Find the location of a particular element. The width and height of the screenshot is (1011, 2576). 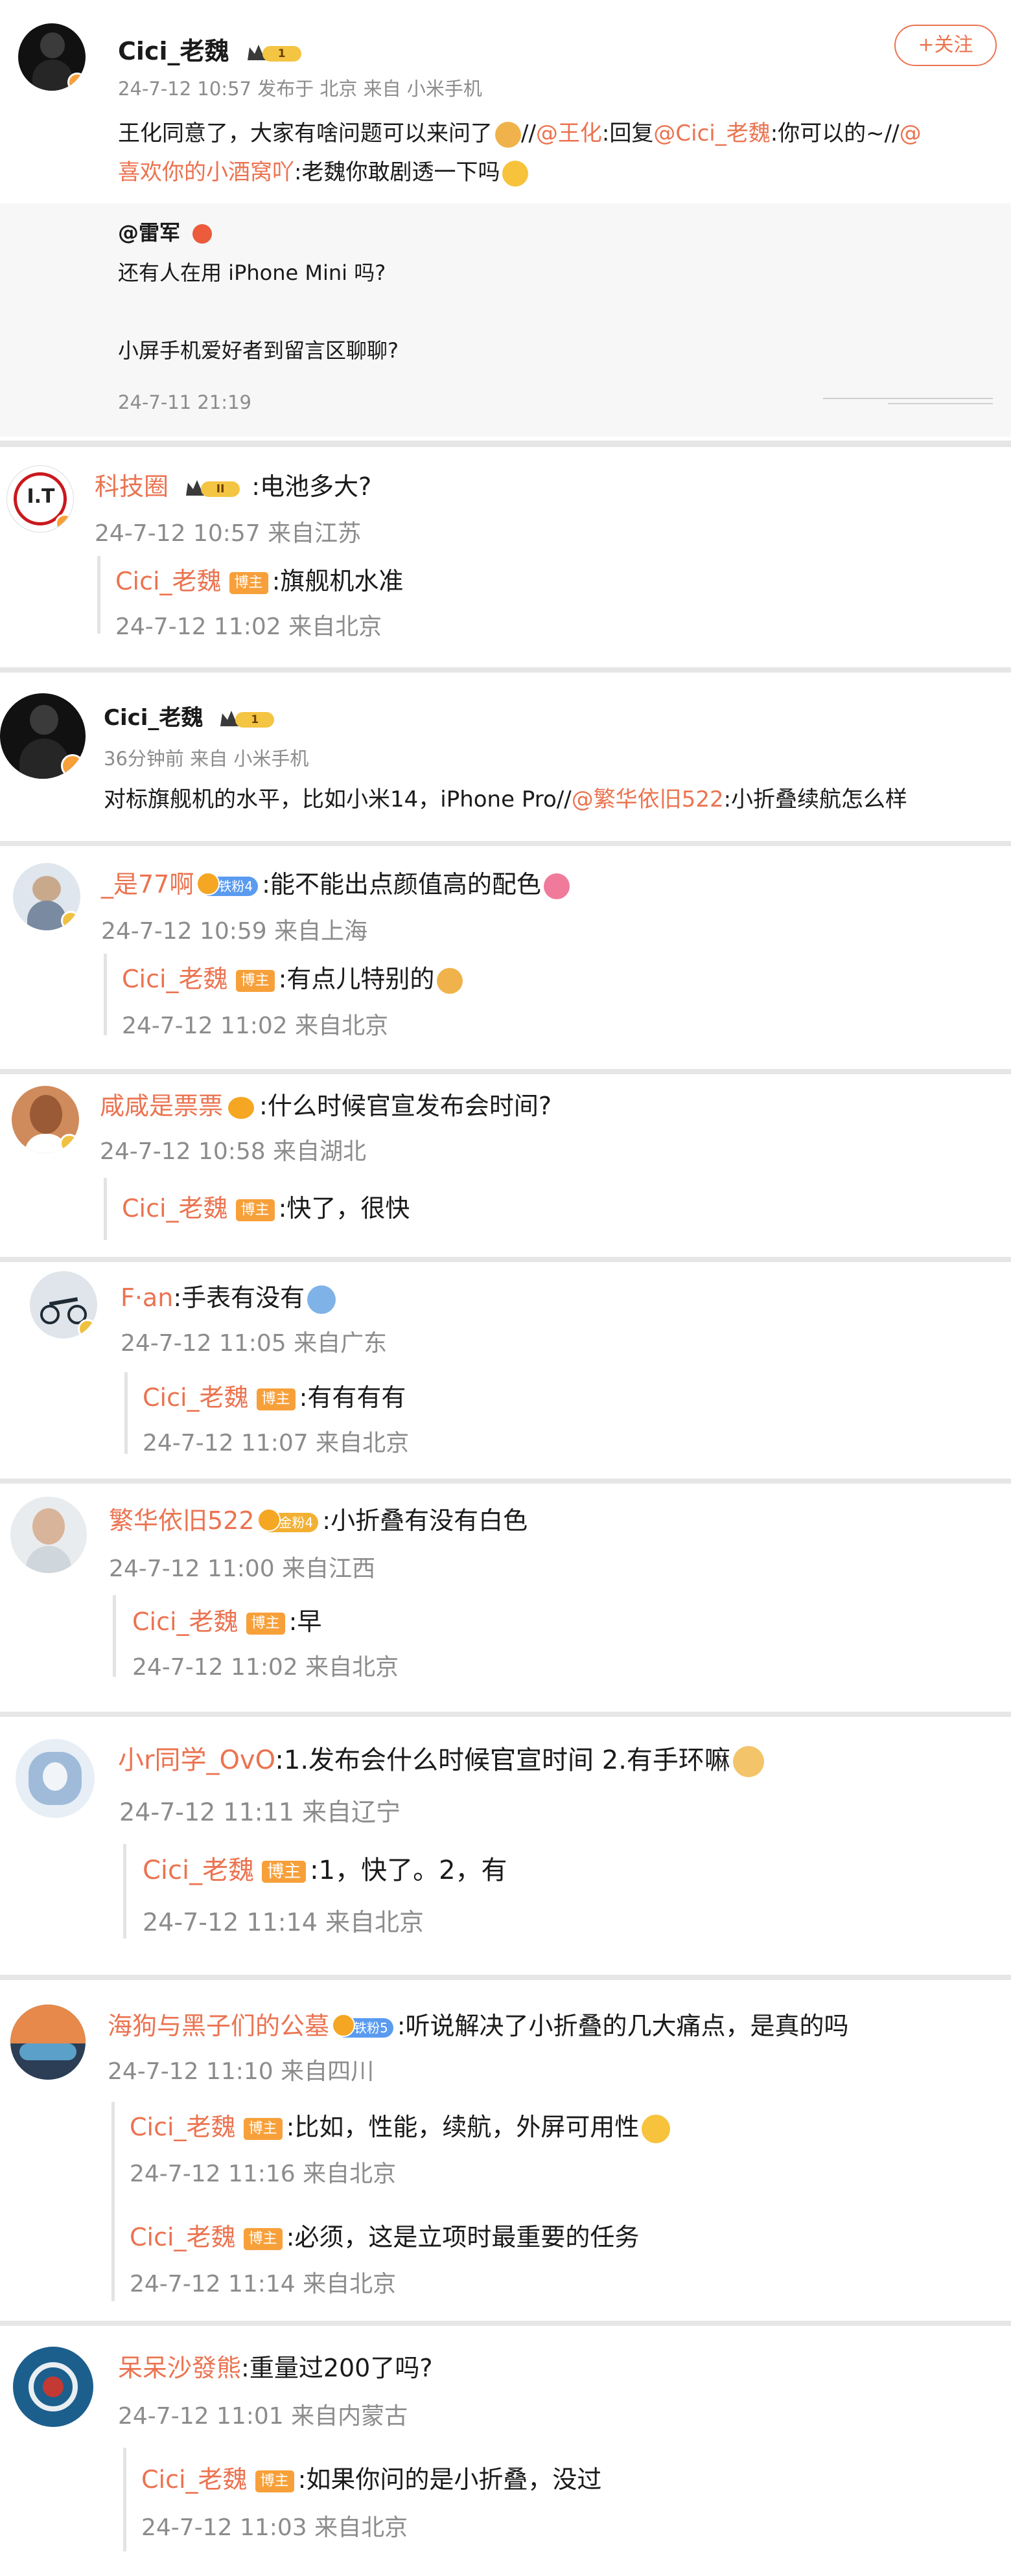

reply-text: :快了，很快 is located at coordinates (344, 1208).